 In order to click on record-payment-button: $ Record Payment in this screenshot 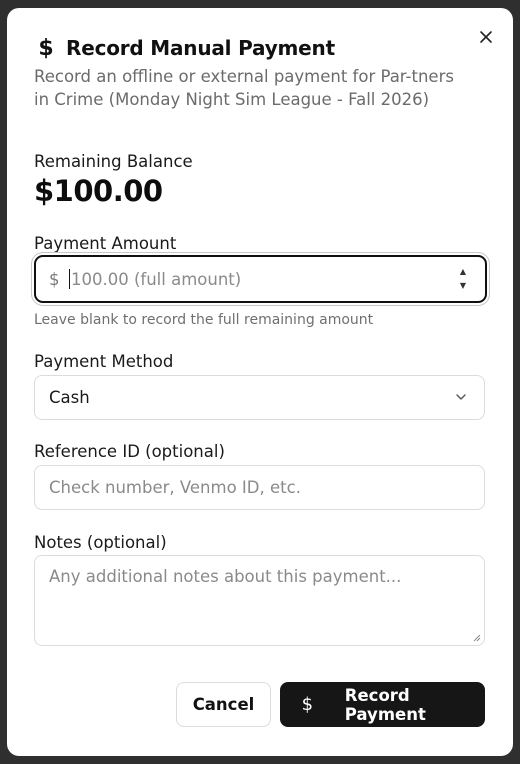, I will do `click(382, 704)`.